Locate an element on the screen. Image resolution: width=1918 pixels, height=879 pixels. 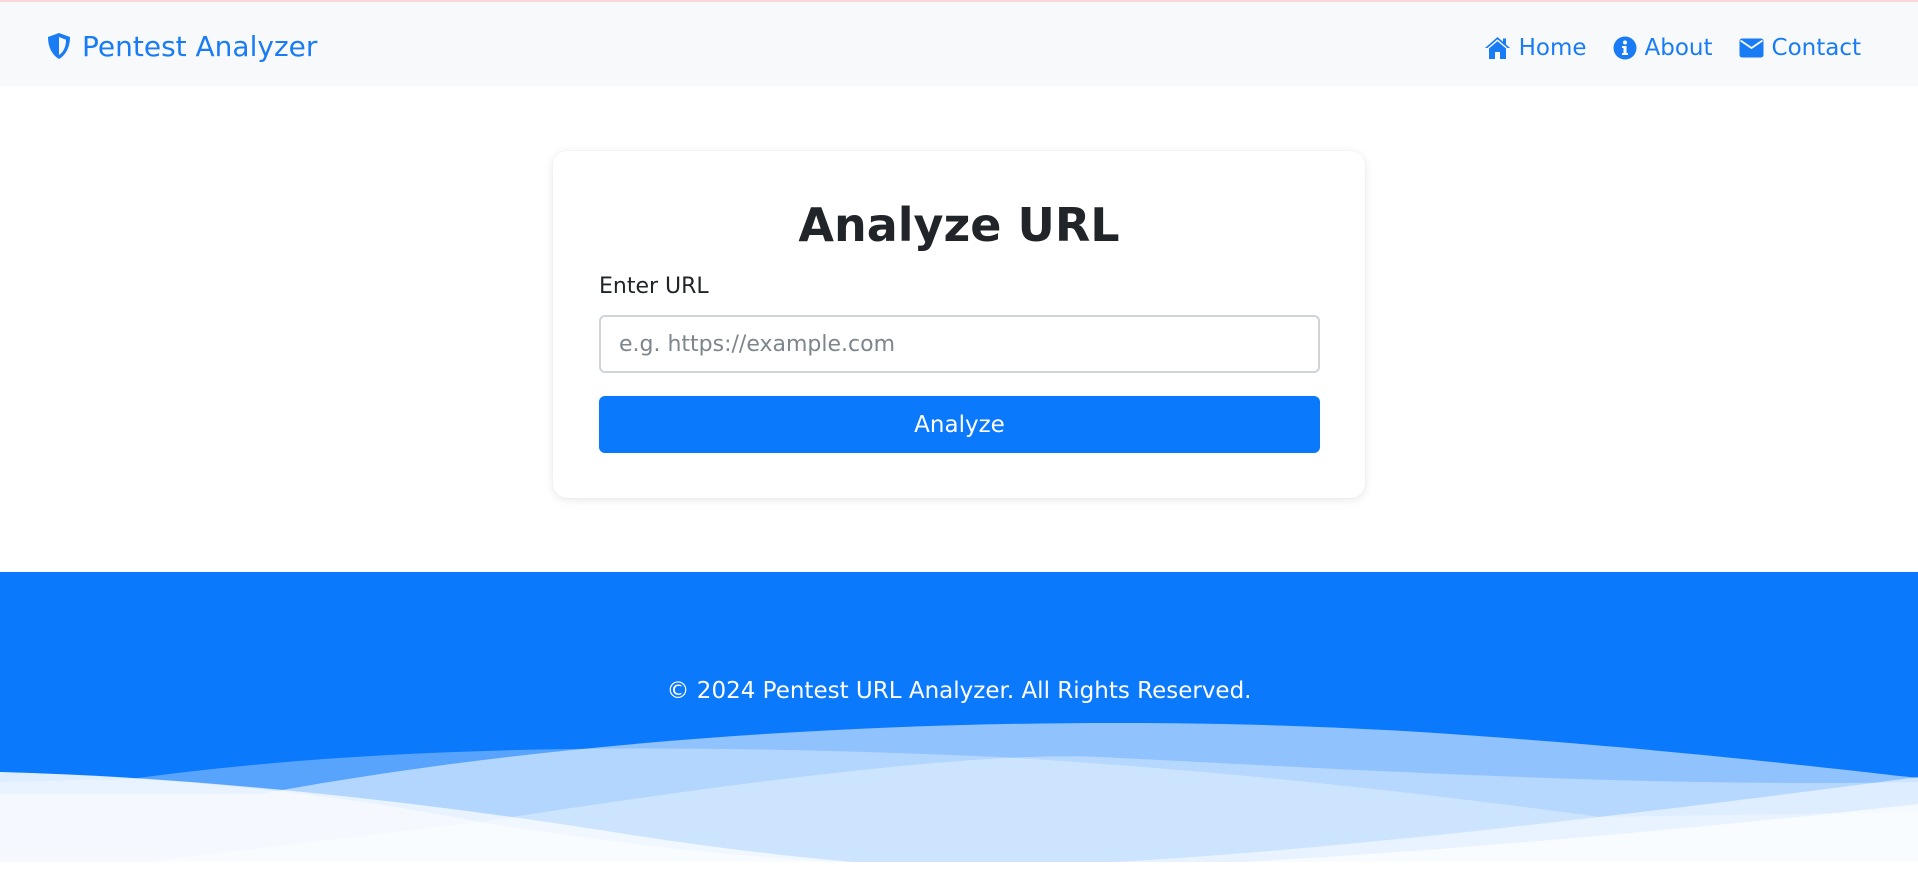
card-title: Analyze URL is located at coordinates (959, 225).